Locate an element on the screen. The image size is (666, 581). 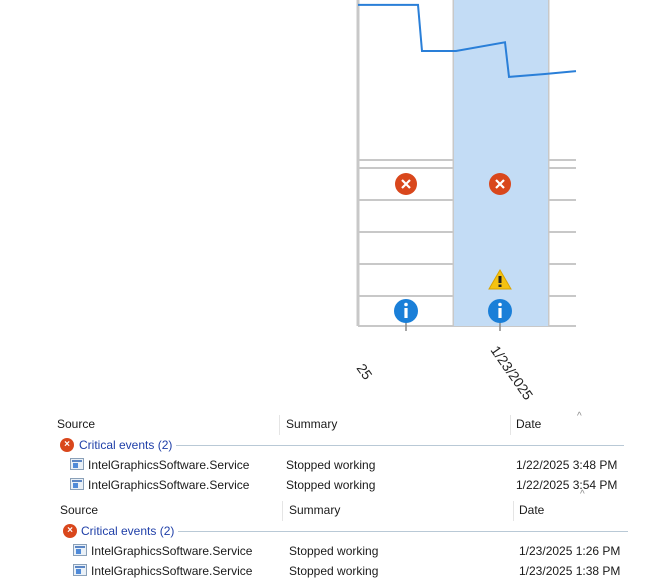
warning-bar is located at coordinates (500, 279).